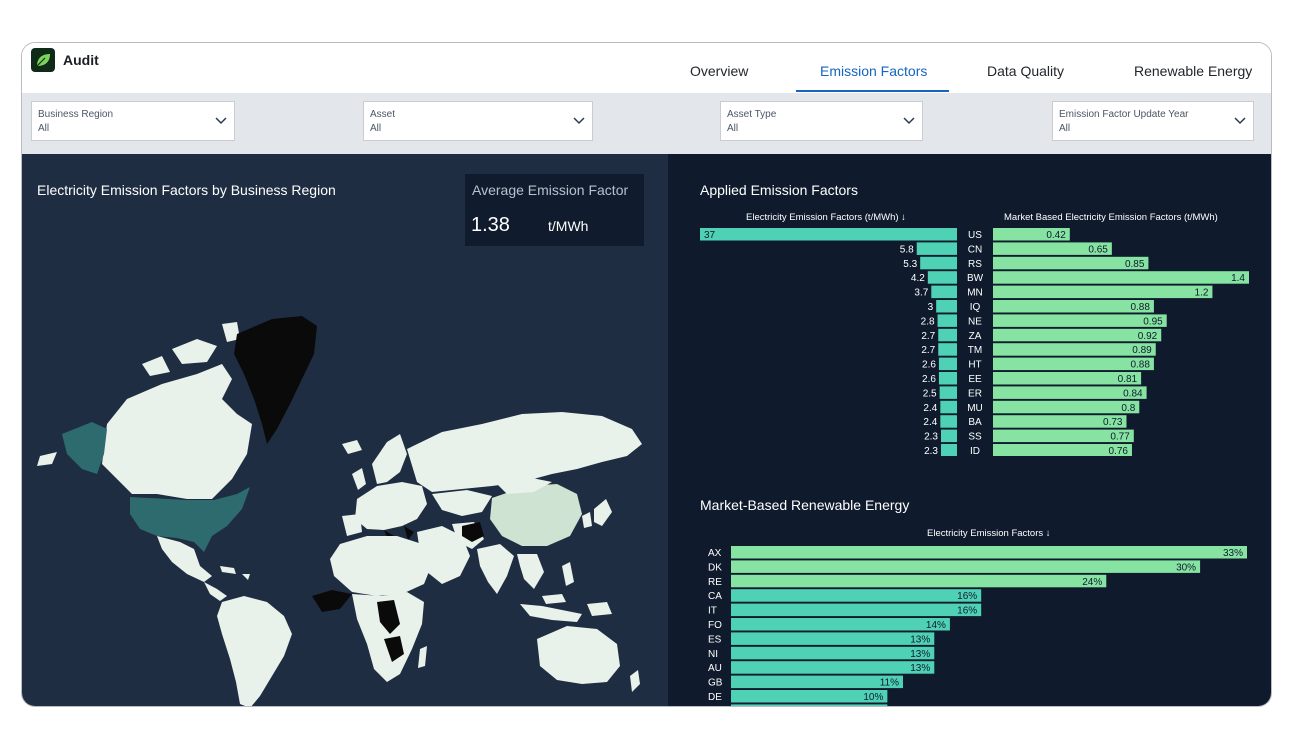 The height and width of the screenshot is (750, 1301). I want to click on applied-category-label: HT, so click(974, 365).